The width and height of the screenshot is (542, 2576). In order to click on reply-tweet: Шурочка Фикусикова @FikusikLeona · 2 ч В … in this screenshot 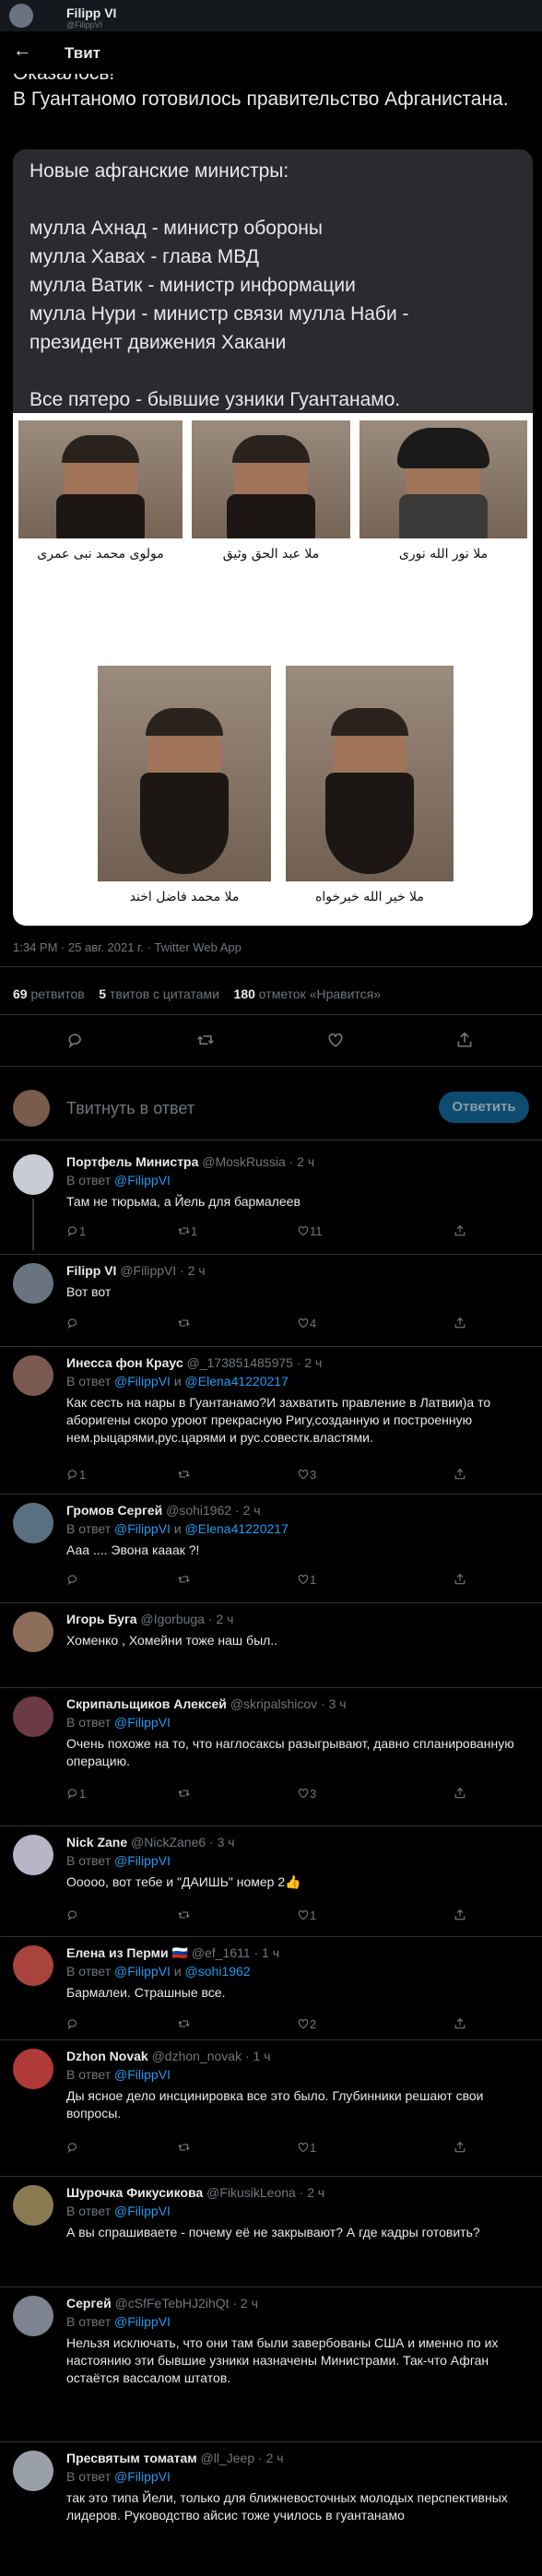, I will do `click(271, 2226)`.